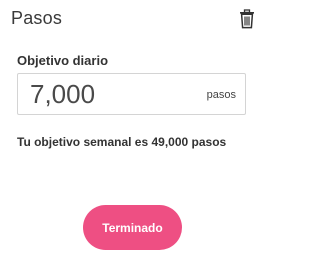 The width and height of the screenshot is (320, 268). Describe the element at coordinates (63, 60) in the screenshot. I see `daily-goal-label: Objetivo diario` at that location.